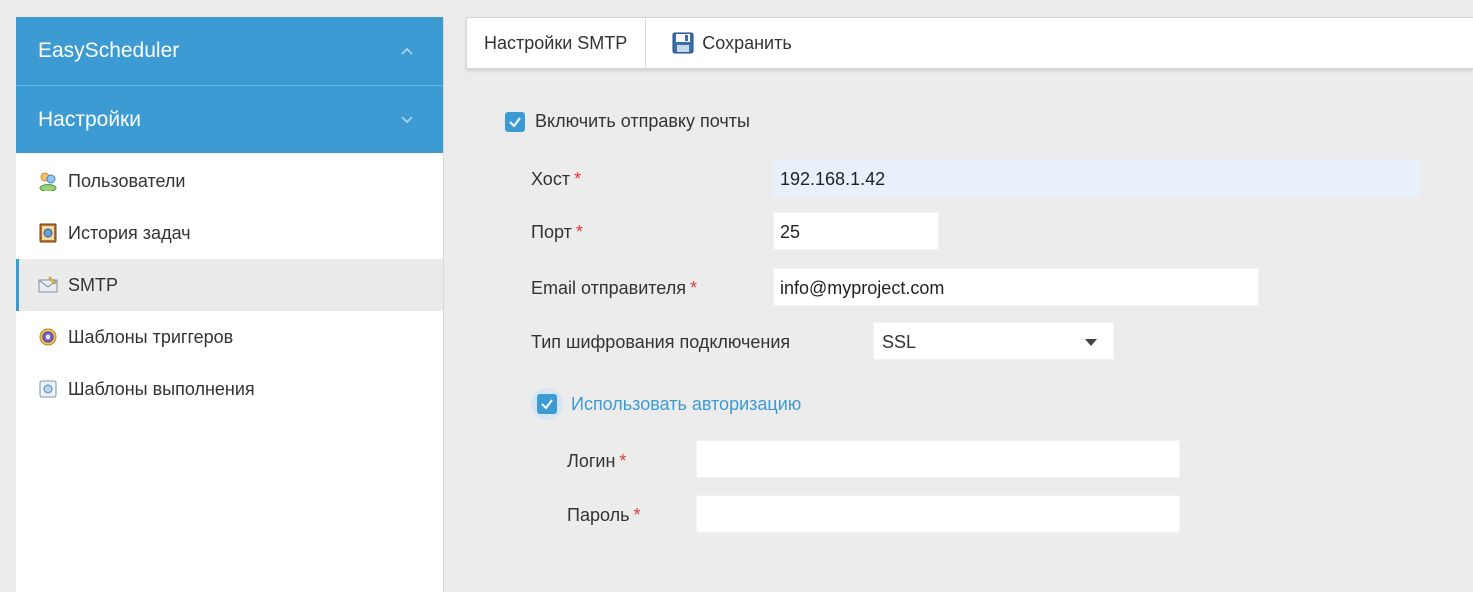 Image resolution: width=1473 pixels, height=592 pixels. I want to click on sender-email-label: Email отправителя *, so click(614, 288).